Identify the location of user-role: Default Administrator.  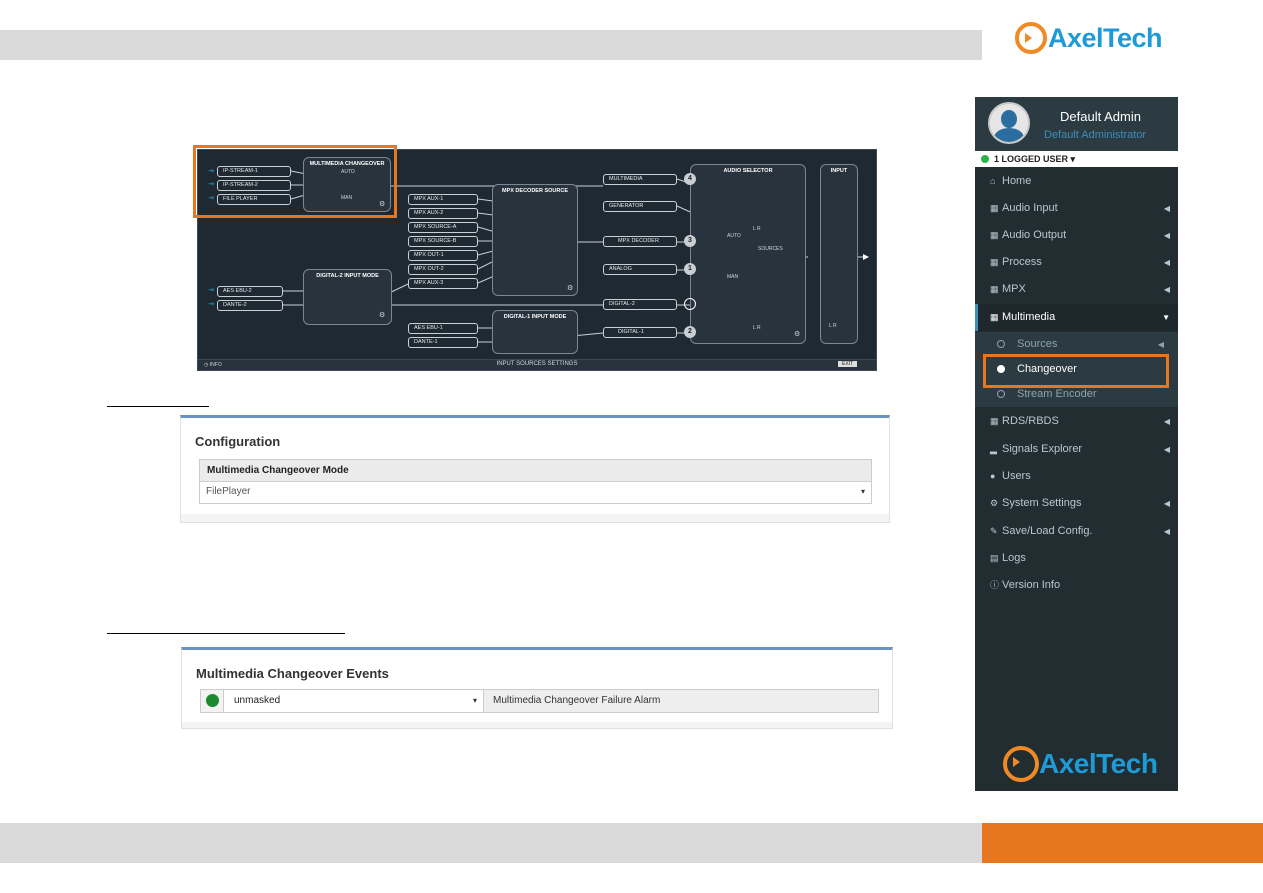
(1095, 135).